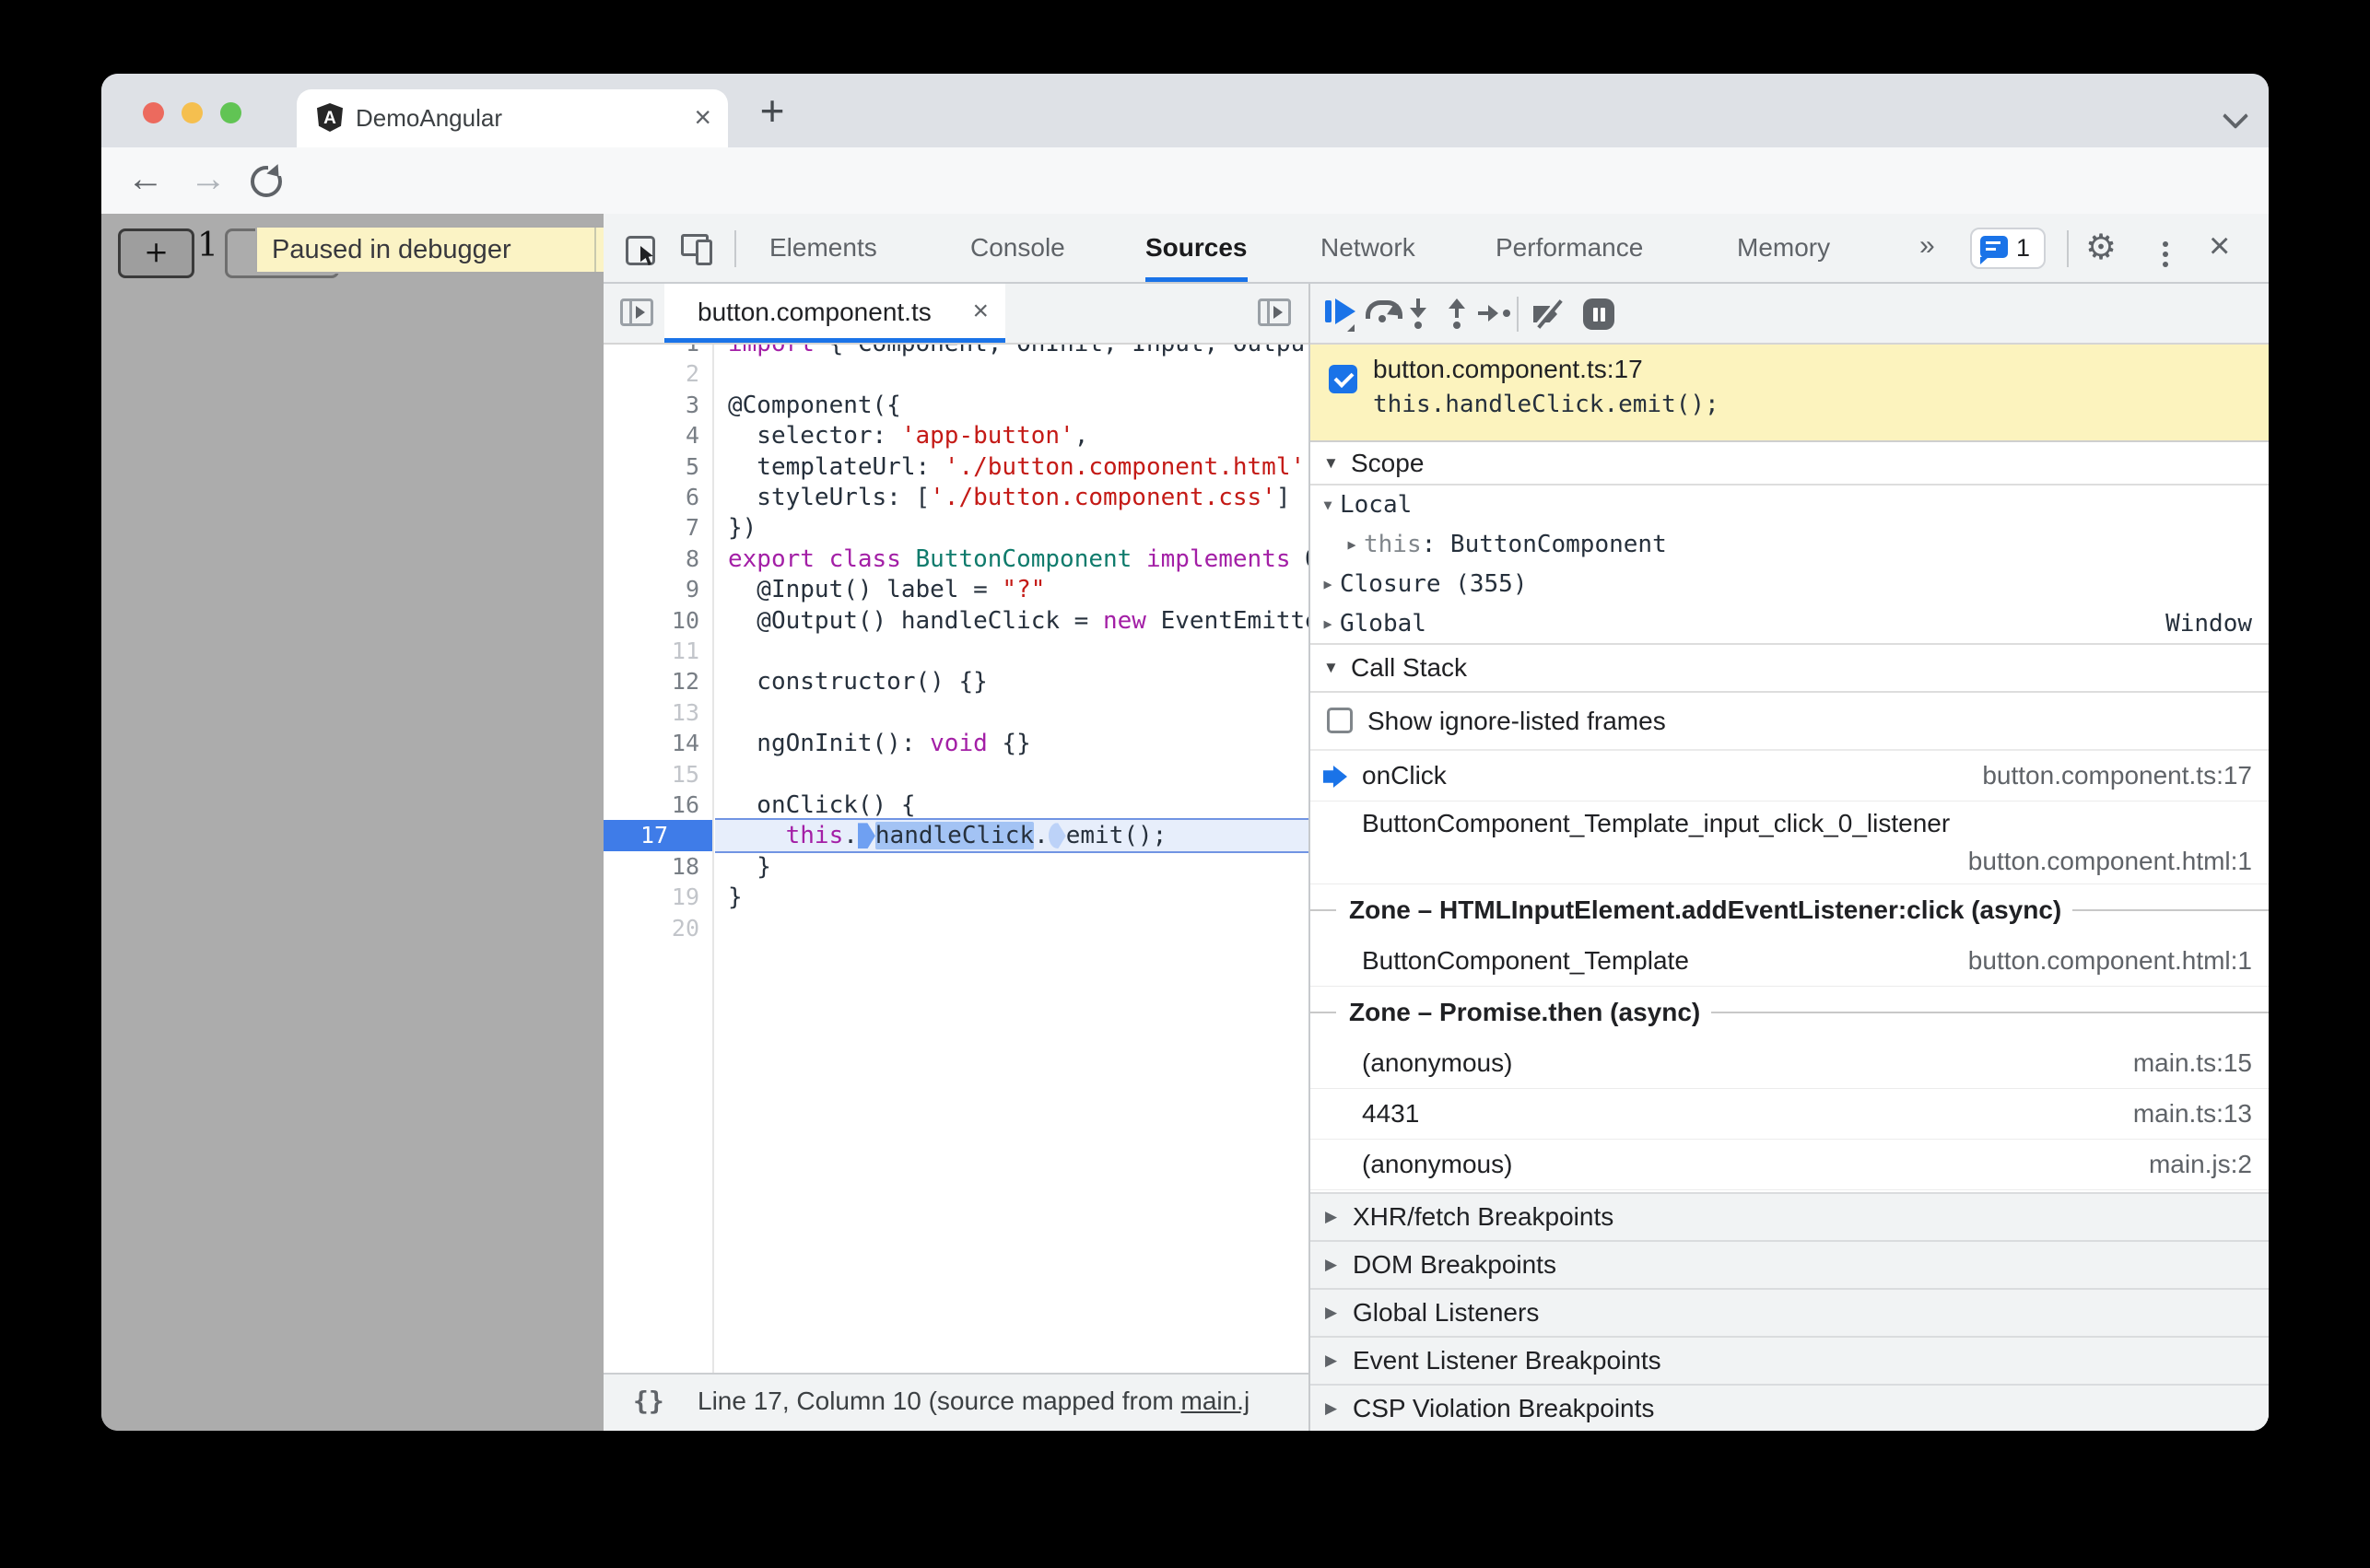  Describe the element at coordinates (1789, 464) in the screenshot. I see `scope-section-header: ▼ Scope` at that location.